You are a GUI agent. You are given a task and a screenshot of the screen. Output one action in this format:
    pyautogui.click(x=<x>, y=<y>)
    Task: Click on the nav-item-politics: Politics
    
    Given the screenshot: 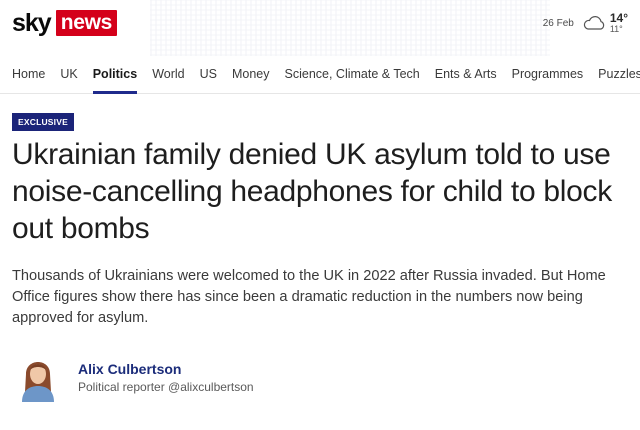 What is the action you would take?
    pyautogui.click(x=115, y=75)
    